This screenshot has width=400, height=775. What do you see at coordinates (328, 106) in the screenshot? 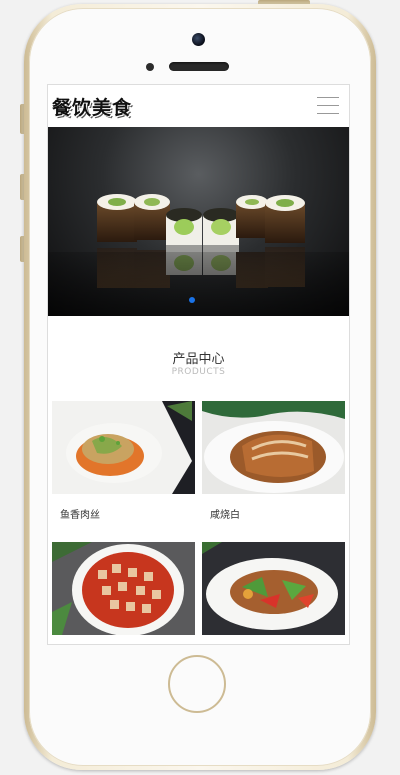
I see `menu-icon` at bounding box center [328, 106].